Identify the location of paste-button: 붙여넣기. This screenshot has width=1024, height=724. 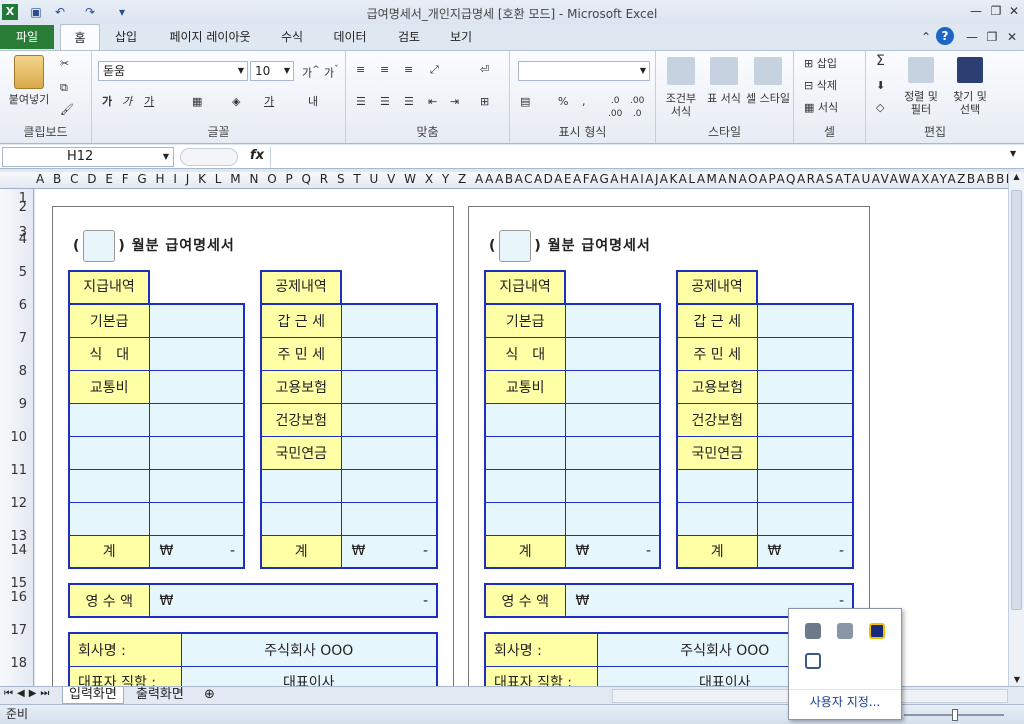
(29, 80).